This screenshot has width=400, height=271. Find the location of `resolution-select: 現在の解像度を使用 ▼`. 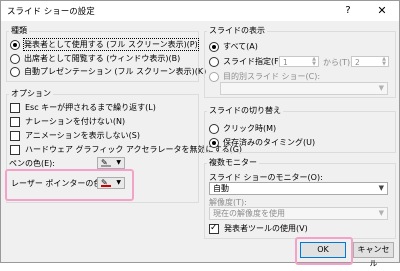

resolution-select: 現在の解像度を使用 ▼ is located at coordinates (298, 213).